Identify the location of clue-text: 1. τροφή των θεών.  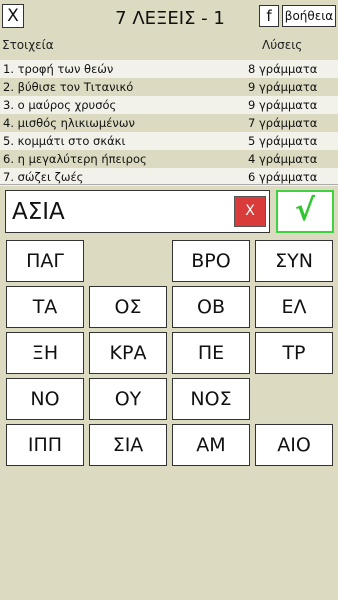
(58, 69).